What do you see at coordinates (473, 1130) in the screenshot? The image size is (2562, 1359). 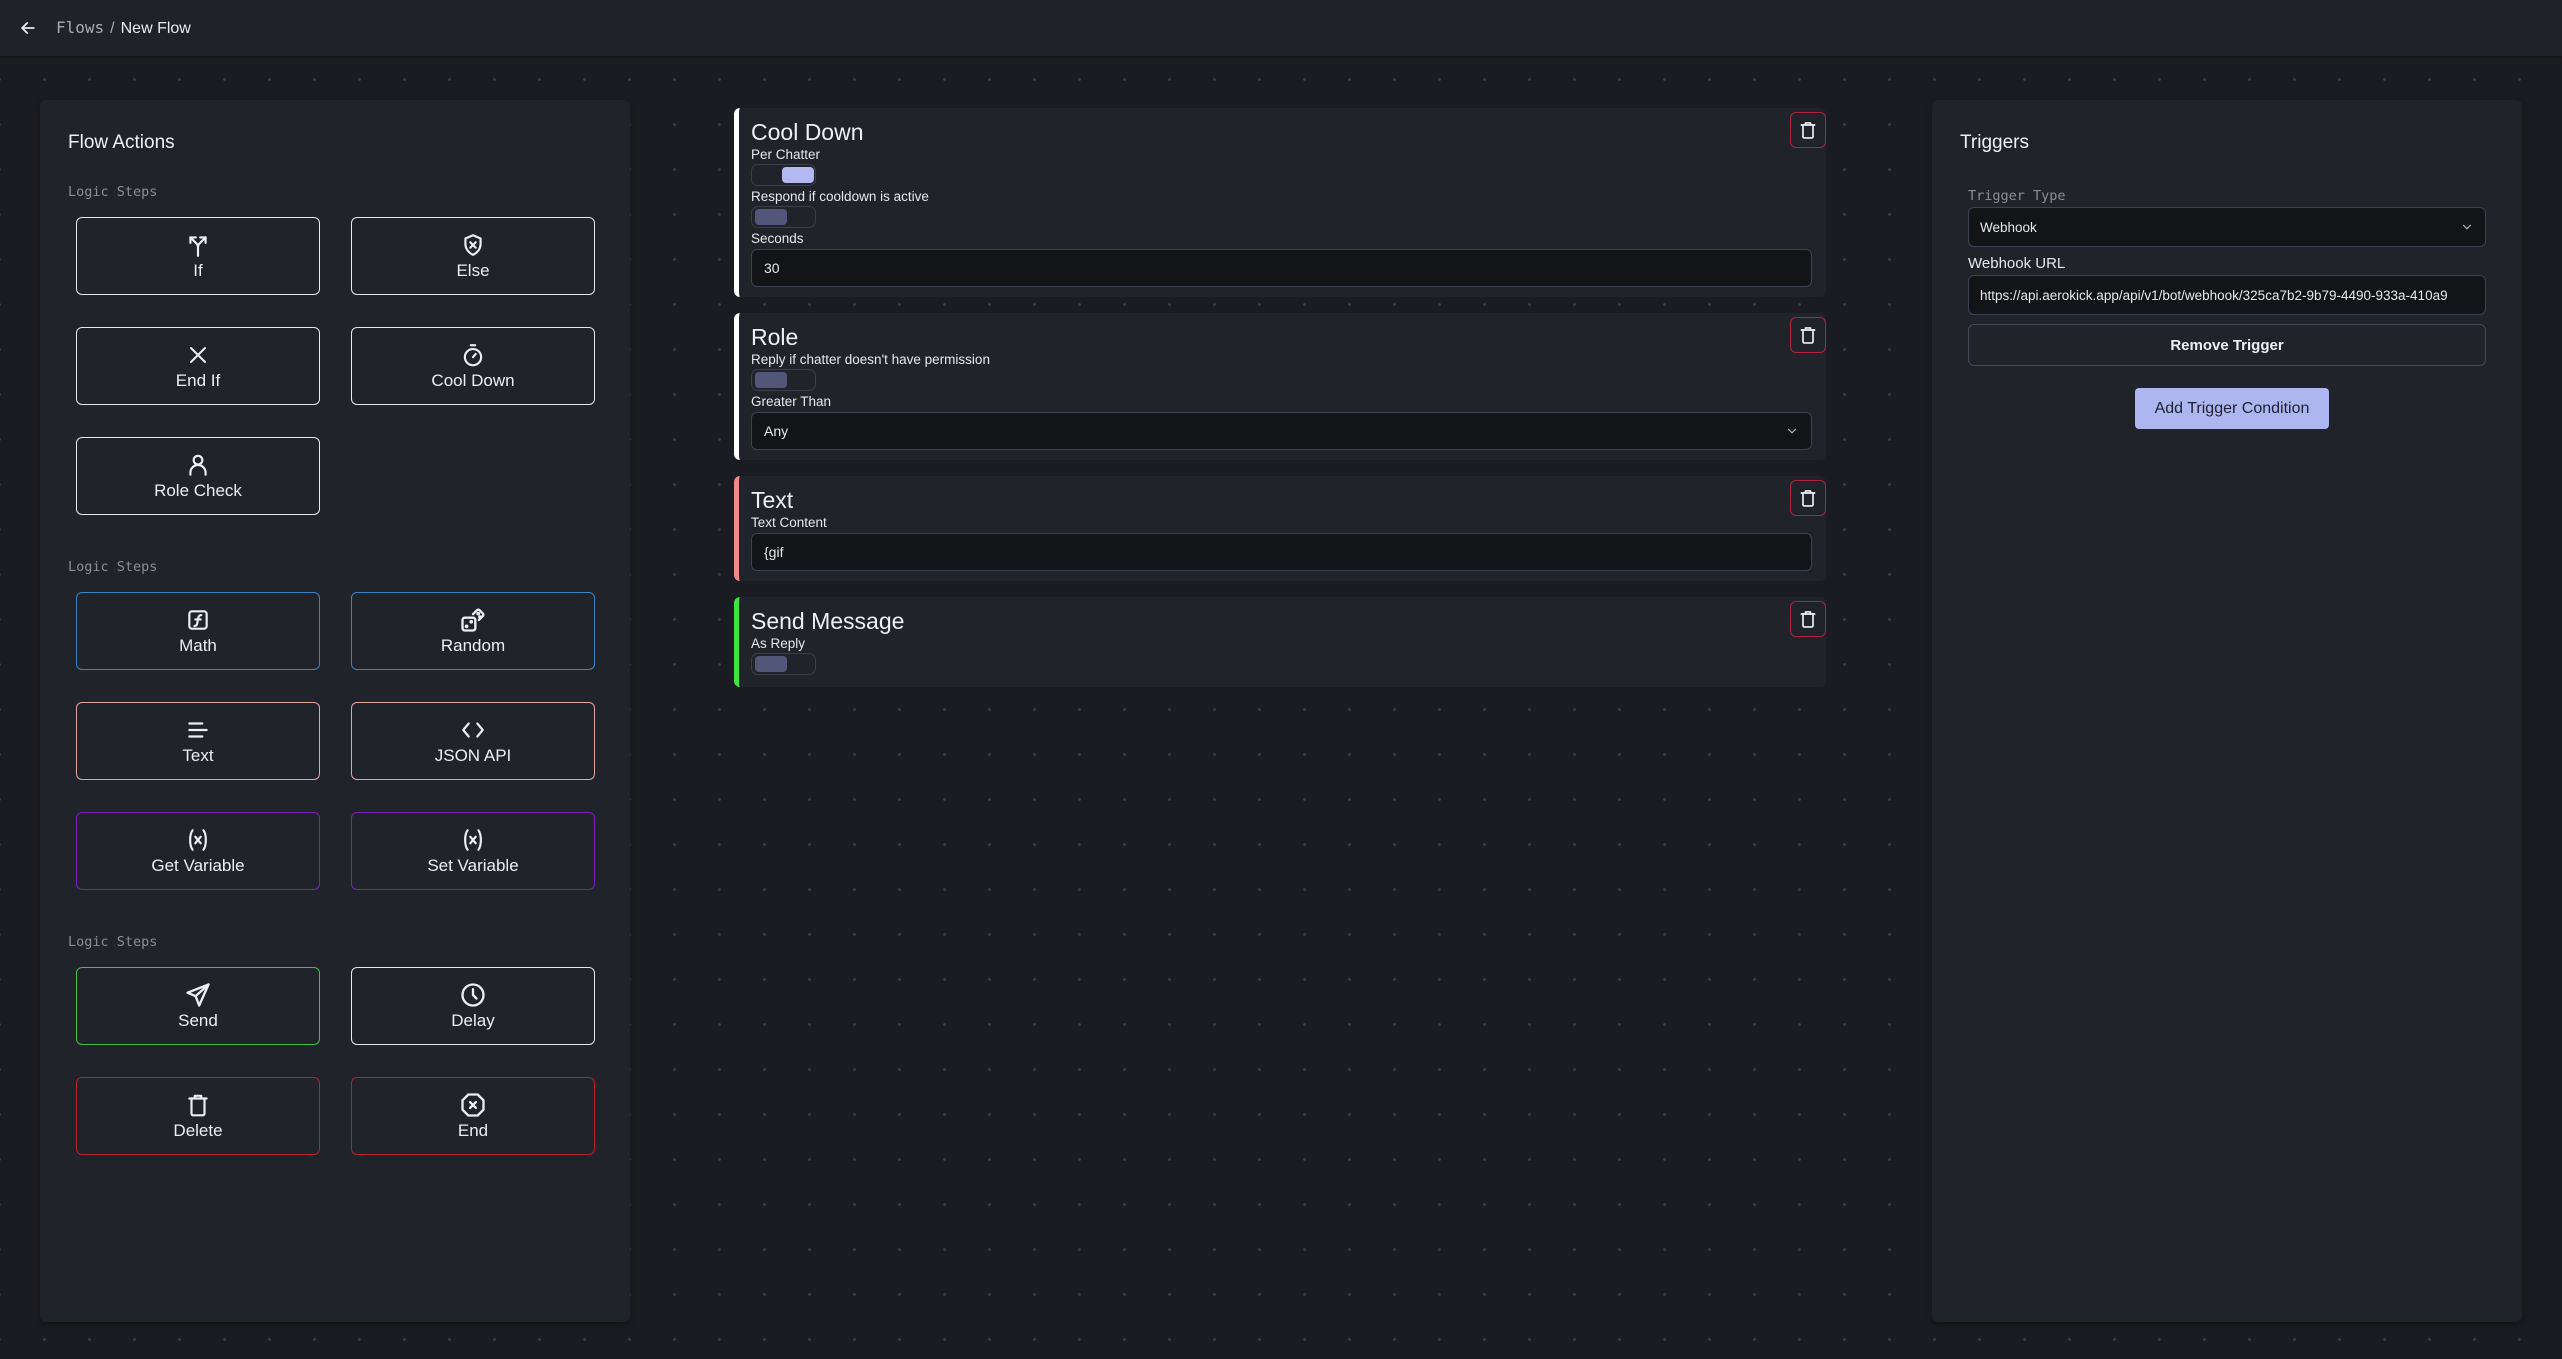 I see `action-label: End` at bounding box center [473, 1130].